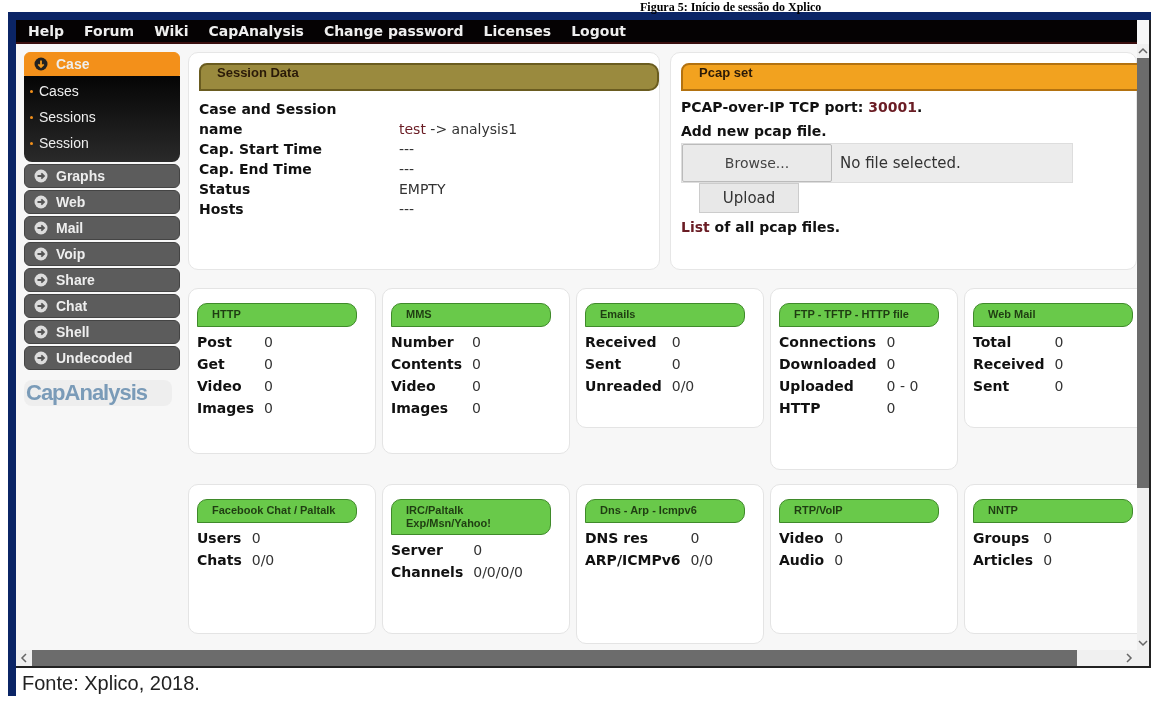  What do you see at coordinates (102, 254) in the screenshot?
I see `sidebar-item: Voip` at bounding box center [102, 254].